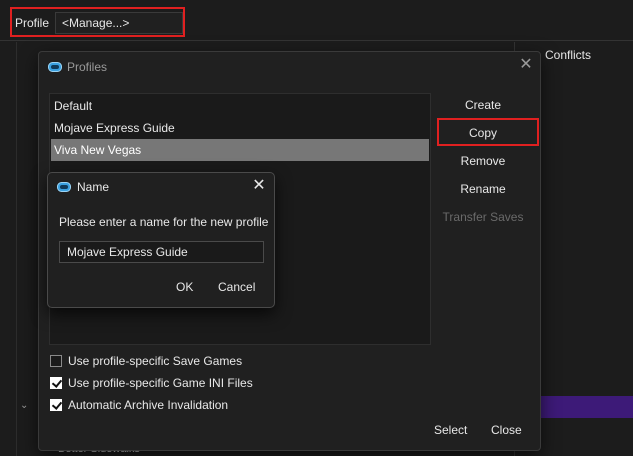 The height and width of the screenshot is (456, 633). What do you see at coordinates (240, 150) in the screenshot?
I see `profile-list-item-selected: Viva New Vegas` at bounding box center [240, 150].